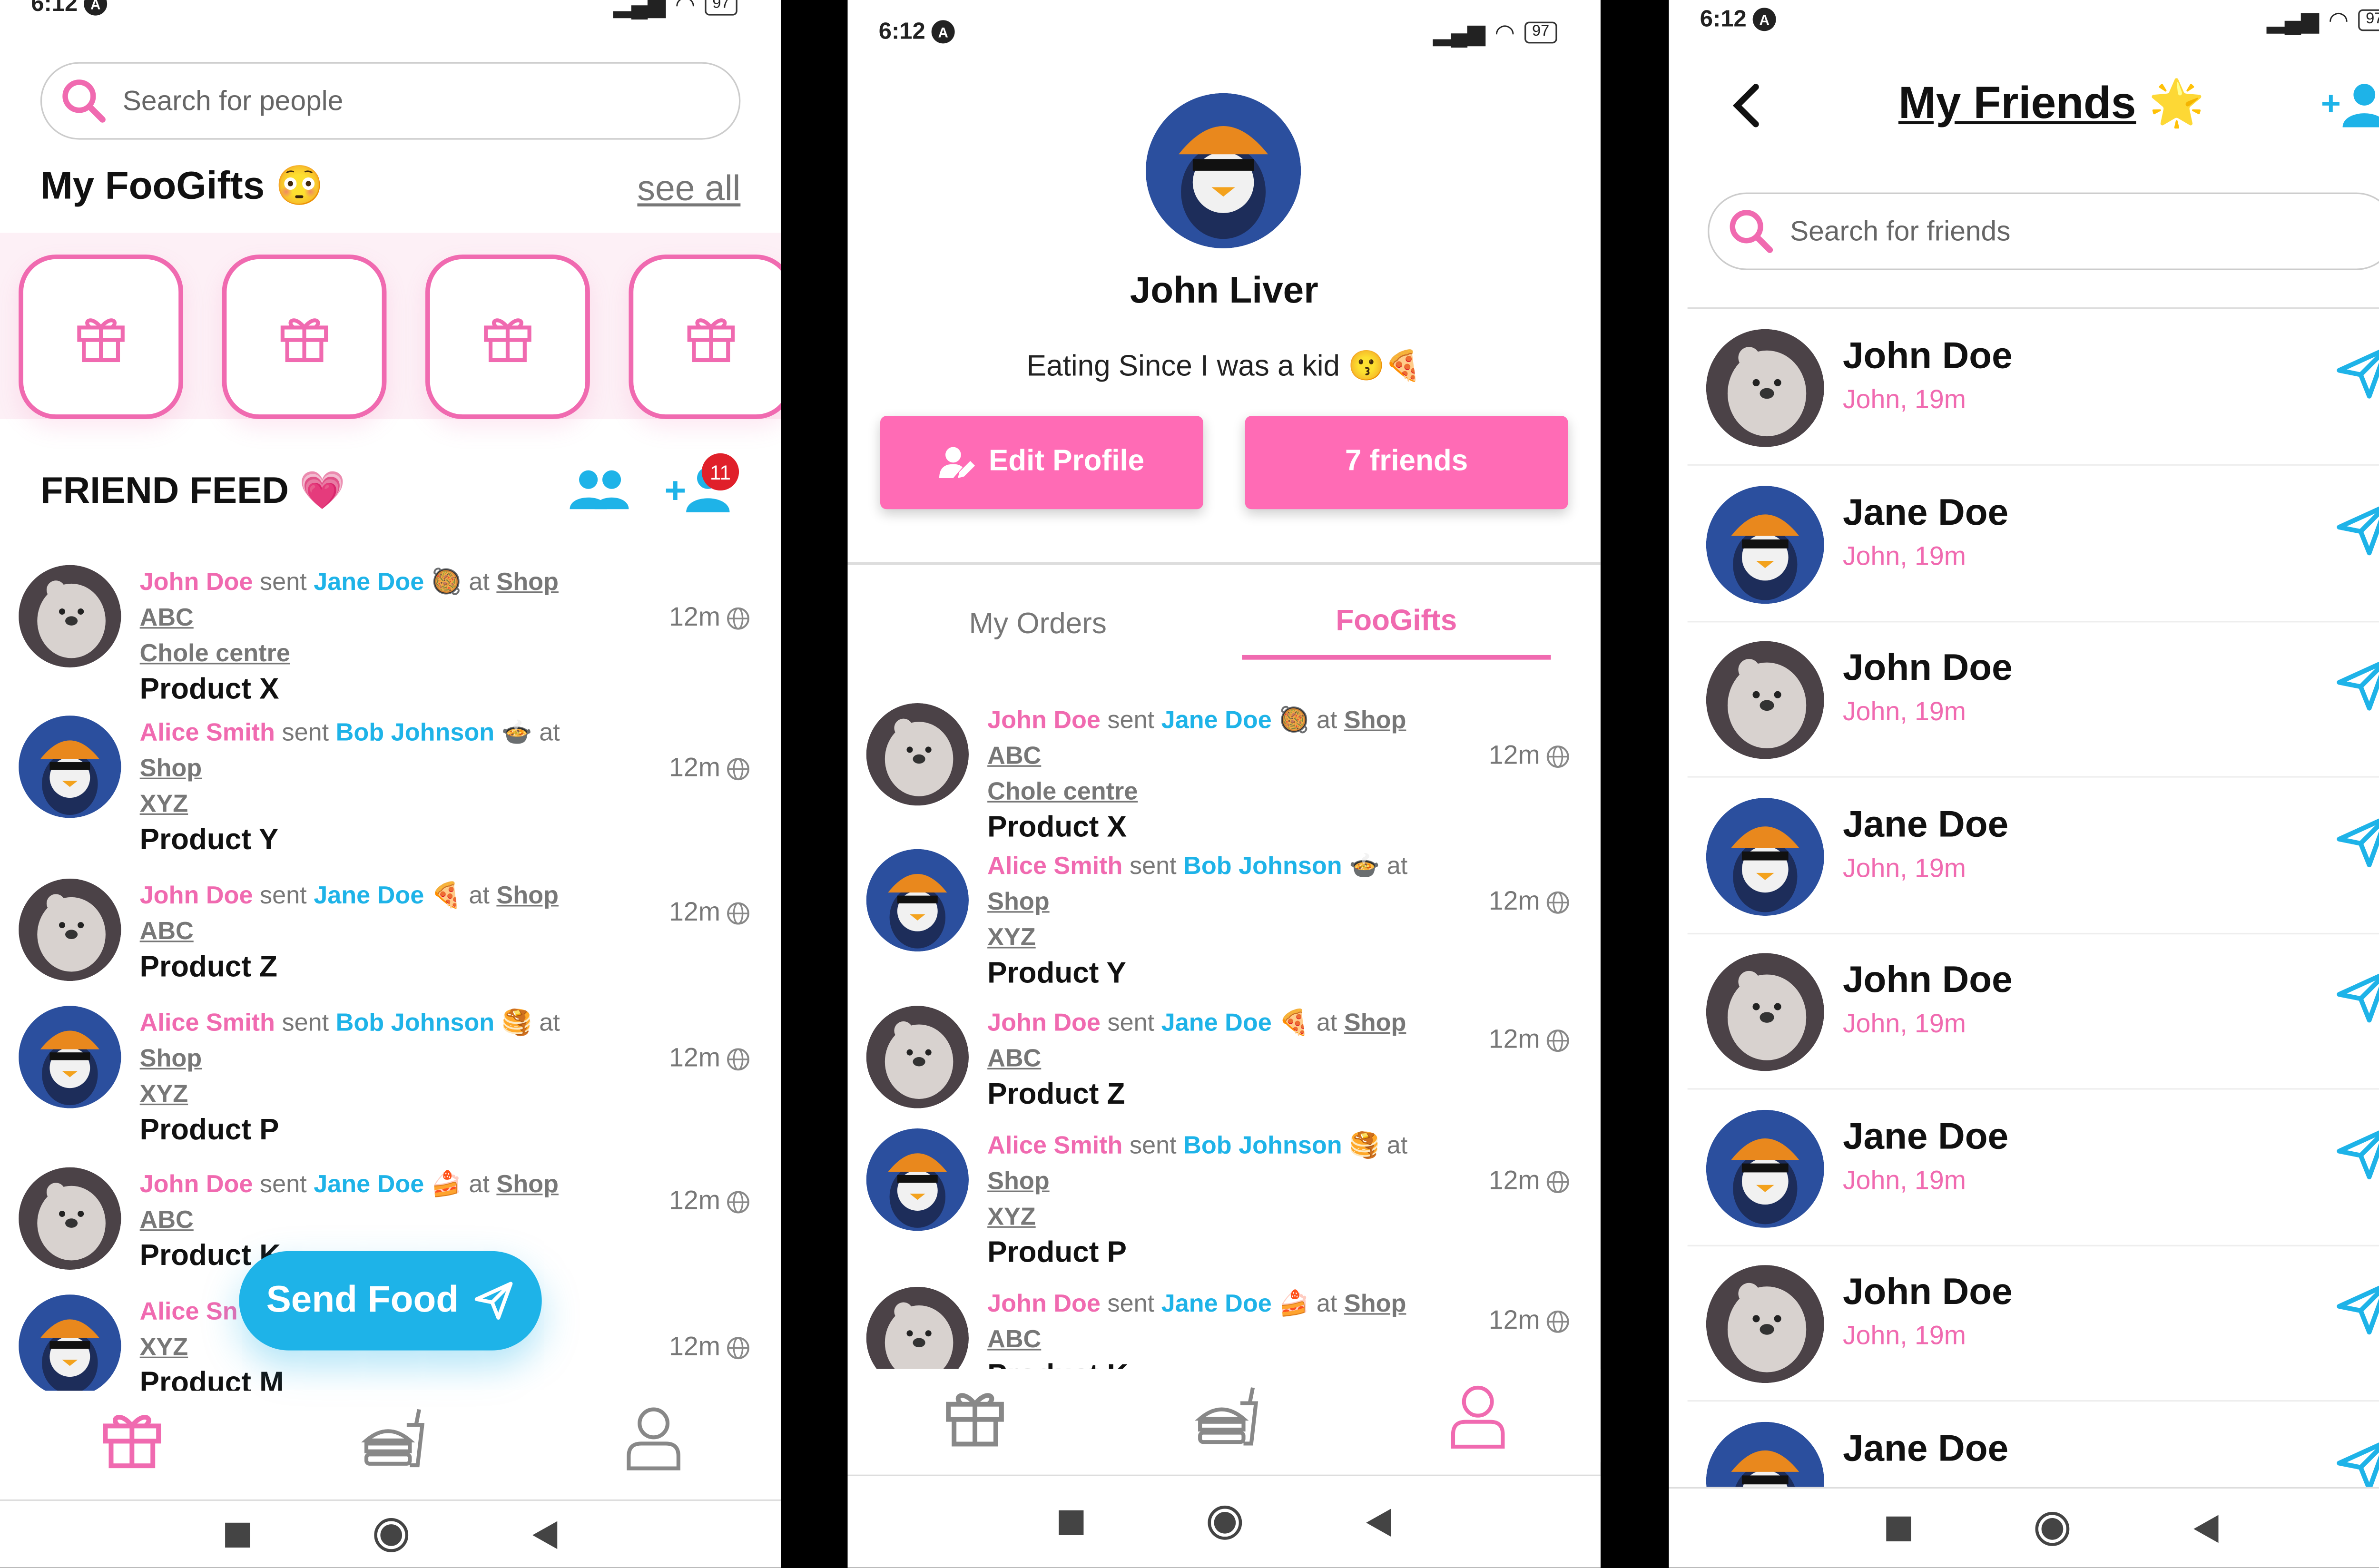 The width and height of the screenshot is (2379, 1568). What do you see at coordinates (1037, 625) in the screenshot?
I see `tab-my-orders: My Orders` at bounding box center [1037, 625].